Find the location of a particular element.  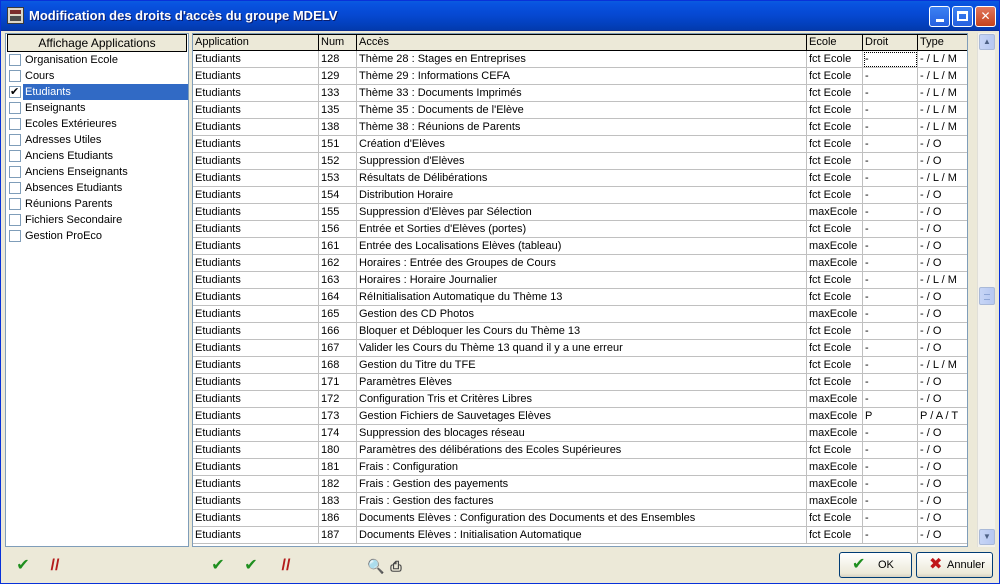

clear-rights-icon: // is located at coordinates (286, 566).